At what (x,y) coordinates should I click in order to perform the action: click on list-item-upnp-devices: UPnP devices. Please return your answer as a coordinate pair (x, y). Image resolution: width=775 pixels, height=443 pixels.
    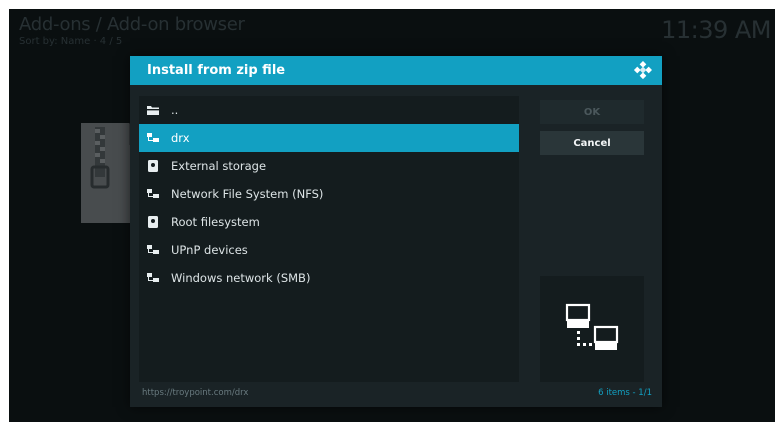
    Looking at the image, I should click on (329, 250).